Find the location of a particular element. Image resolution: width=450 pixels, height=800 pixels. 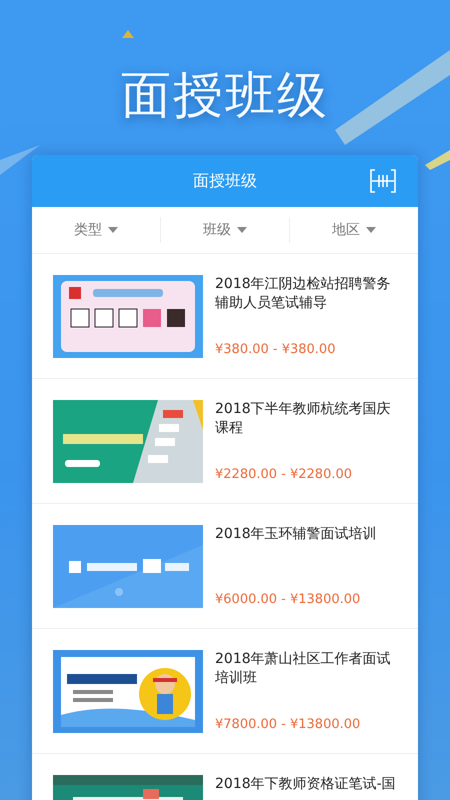

course-title: 2018年萧山社区工作者面试培训班 is located at coordinates (303, 669).